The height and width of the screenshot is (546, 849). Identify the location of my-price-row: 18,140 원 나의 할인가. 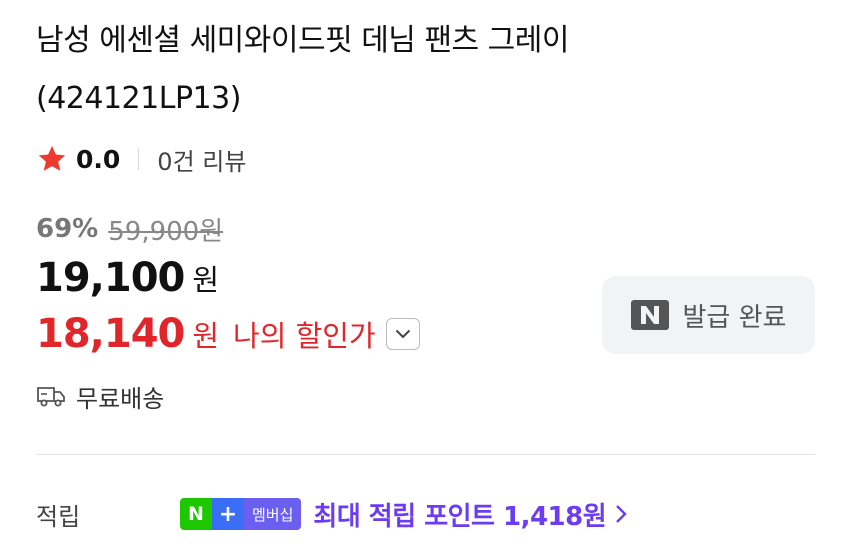
(228, 334).